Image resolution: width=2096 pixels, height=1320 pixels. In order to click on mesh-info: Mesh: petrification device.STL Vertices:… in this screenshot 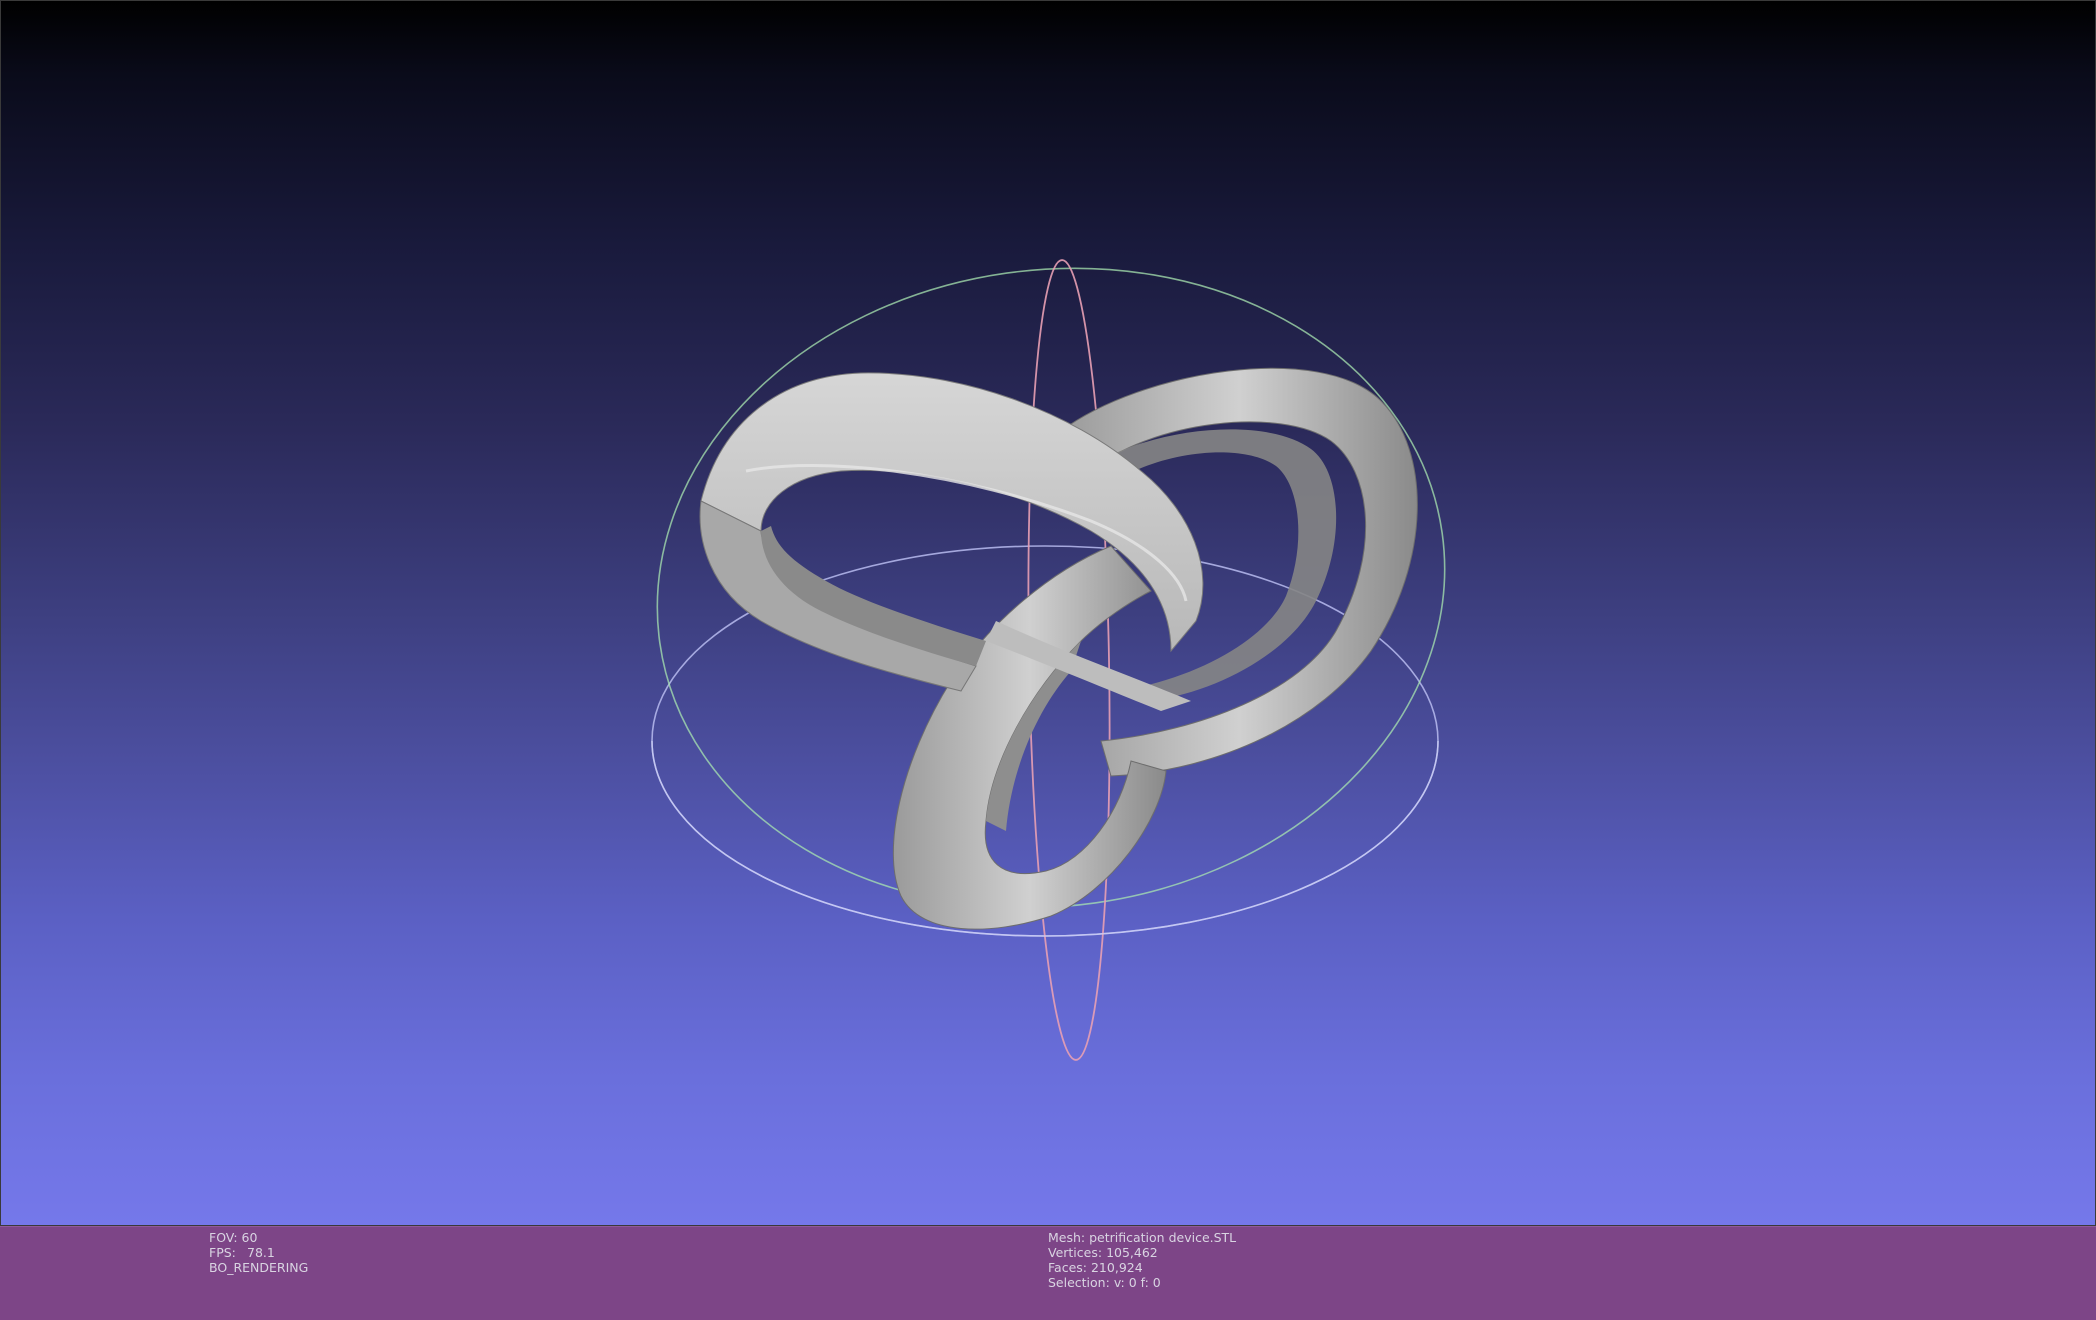, I will do `click(1142, 1260)`.